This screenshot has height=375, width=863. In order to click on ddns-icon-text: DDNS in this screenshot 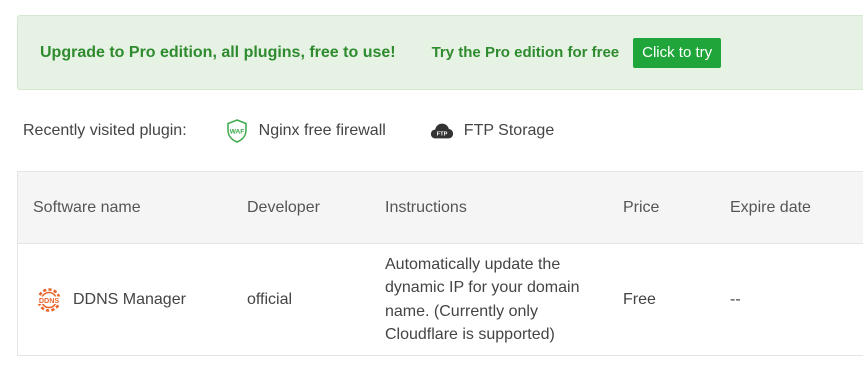, I will do `click(49, 299)`.